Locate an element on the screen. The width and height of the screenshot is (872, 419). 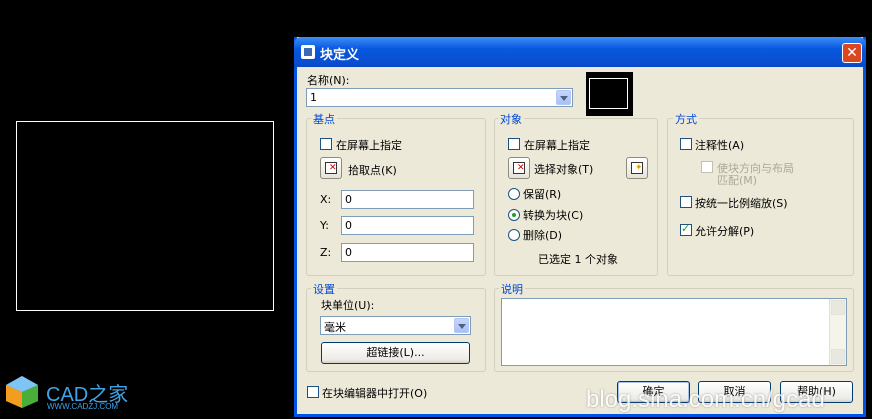
close-button: ✕ is located at coordinates (852, 53).